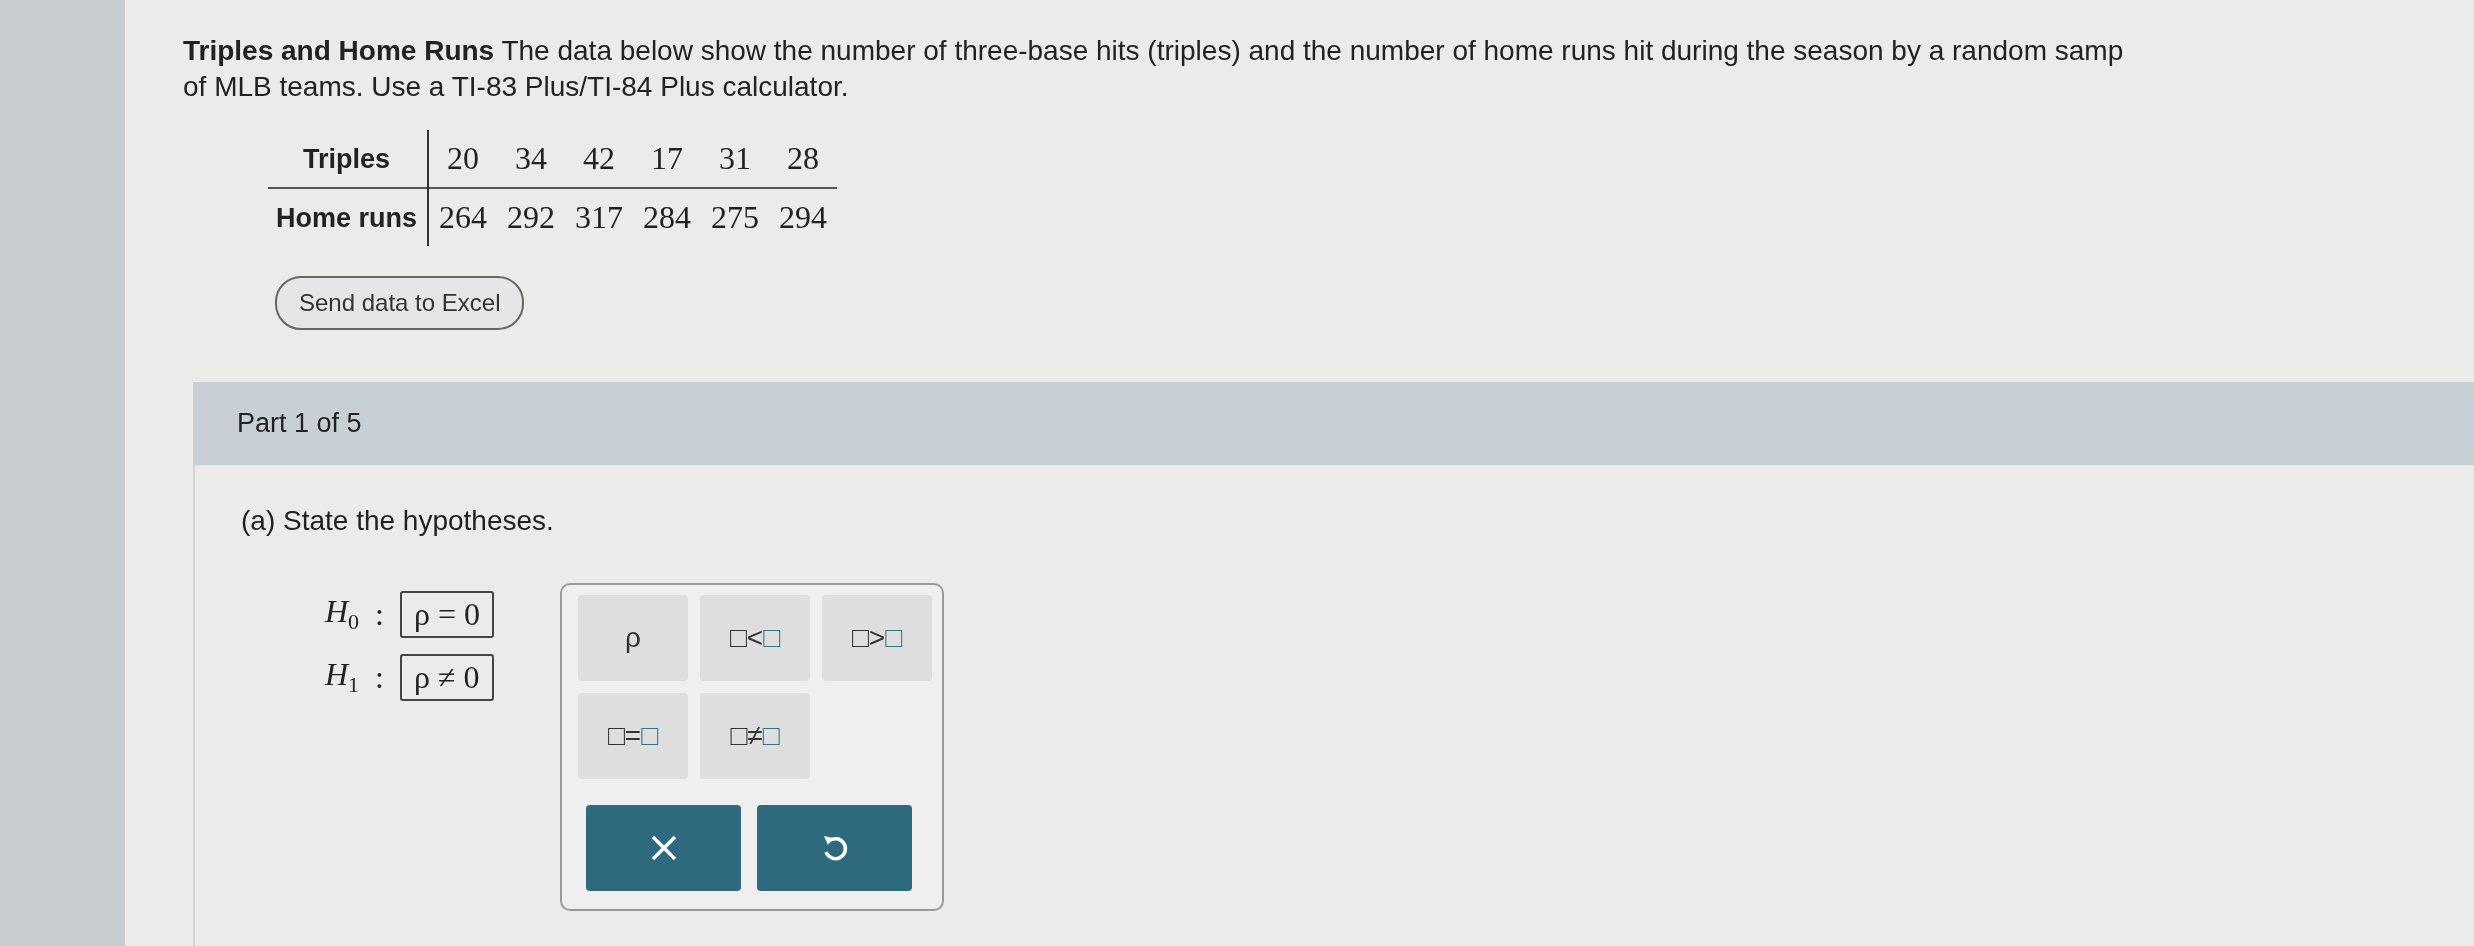  I want to click on palette-key: □=□, so click(633, 736).